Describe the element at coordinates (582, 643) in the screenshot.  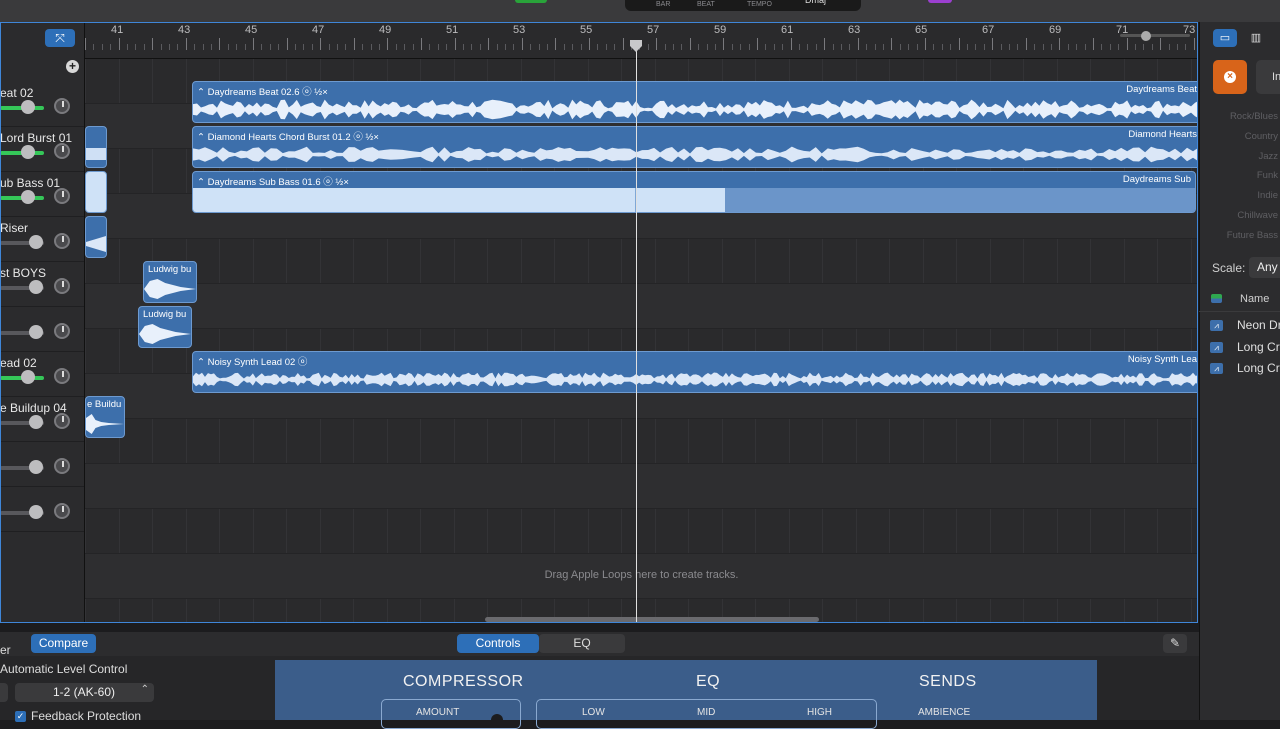
I see `tab-eq: EQ` at that location.